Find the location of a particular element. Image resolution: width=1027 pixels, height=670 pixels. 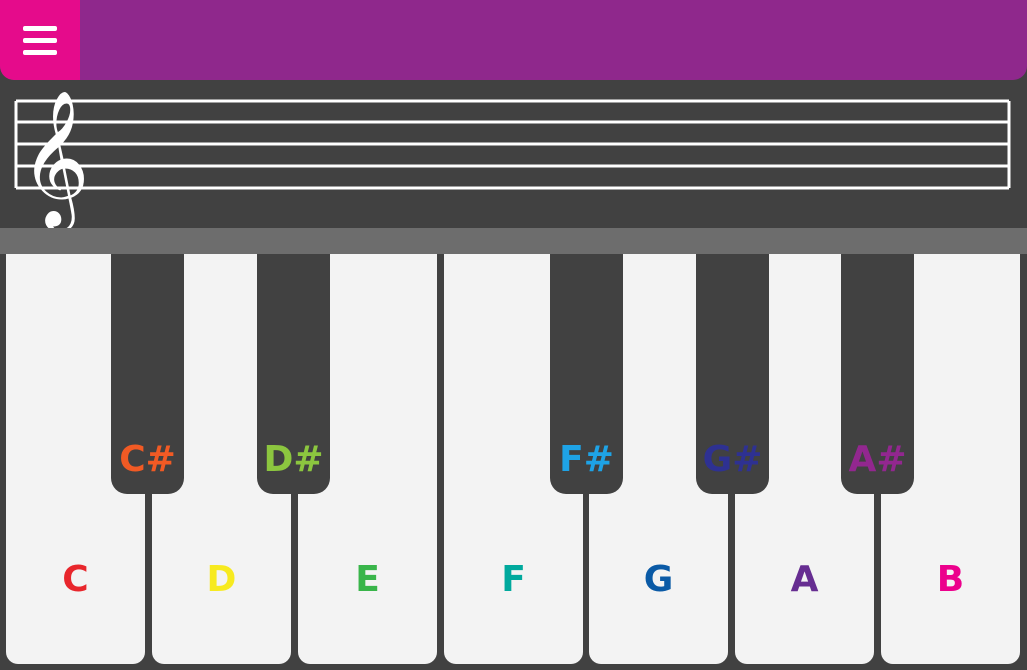

top-bar is located at coordinates (513, 40).